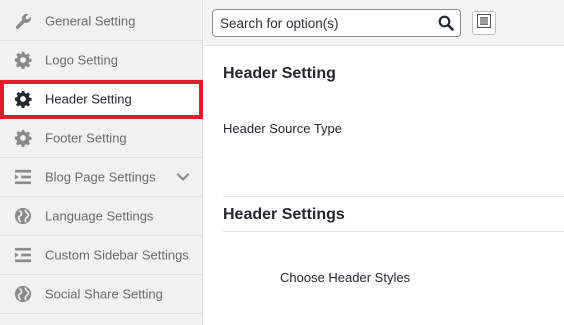  Describe the element at coordinates (183, 177) in the screenshot. I see `chevron-down-icon` at that location.